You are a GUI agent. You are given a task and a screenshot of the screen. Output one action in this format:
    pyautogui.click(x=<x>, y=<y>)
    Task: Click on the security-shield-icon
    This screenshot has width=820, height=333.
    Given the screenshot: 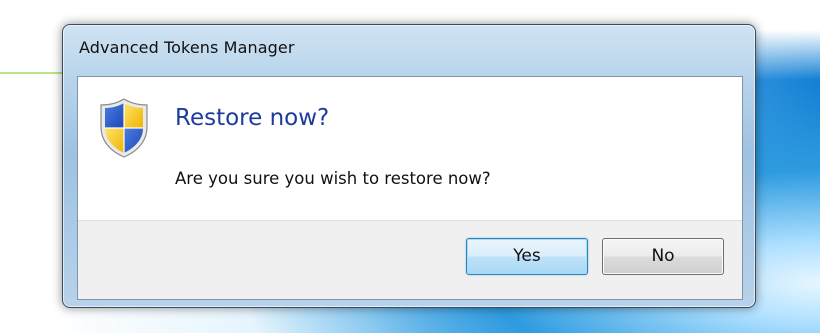 What is the action you would take?
    pyautogui.click(x=124, y=128)
    